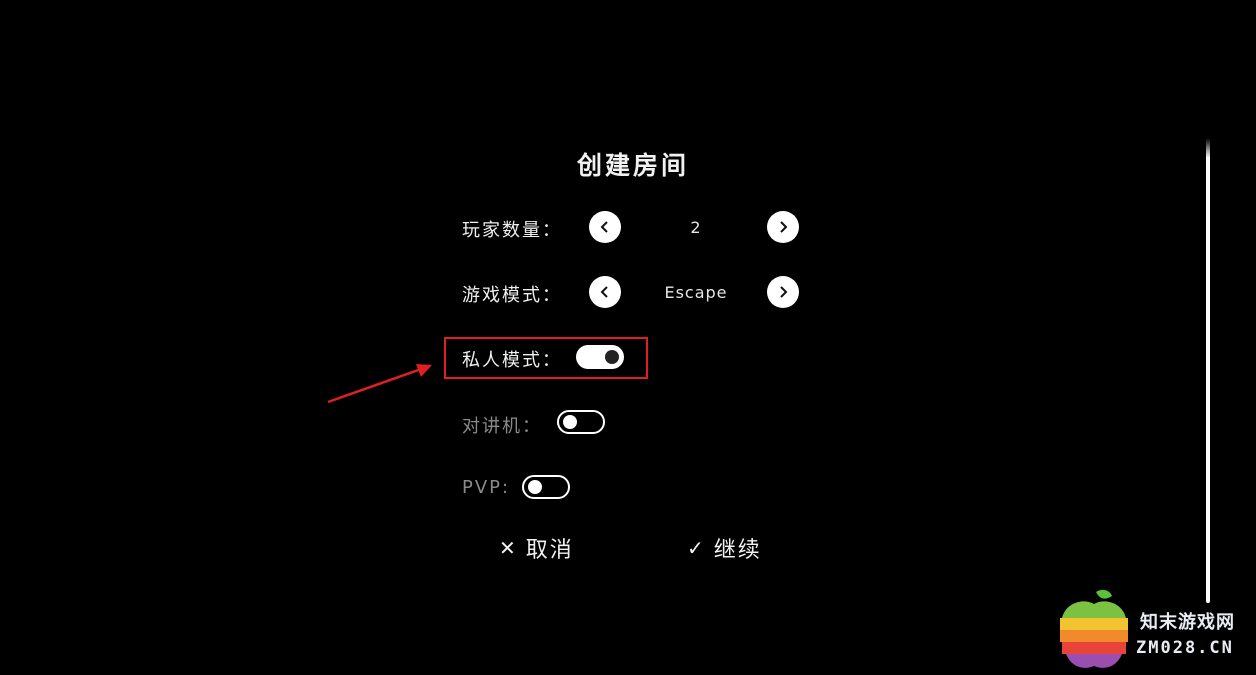 Image resolution: width=1256 pixels, height=675 pixels. I want to click on annotation-highlight-box, so click(546, 358).